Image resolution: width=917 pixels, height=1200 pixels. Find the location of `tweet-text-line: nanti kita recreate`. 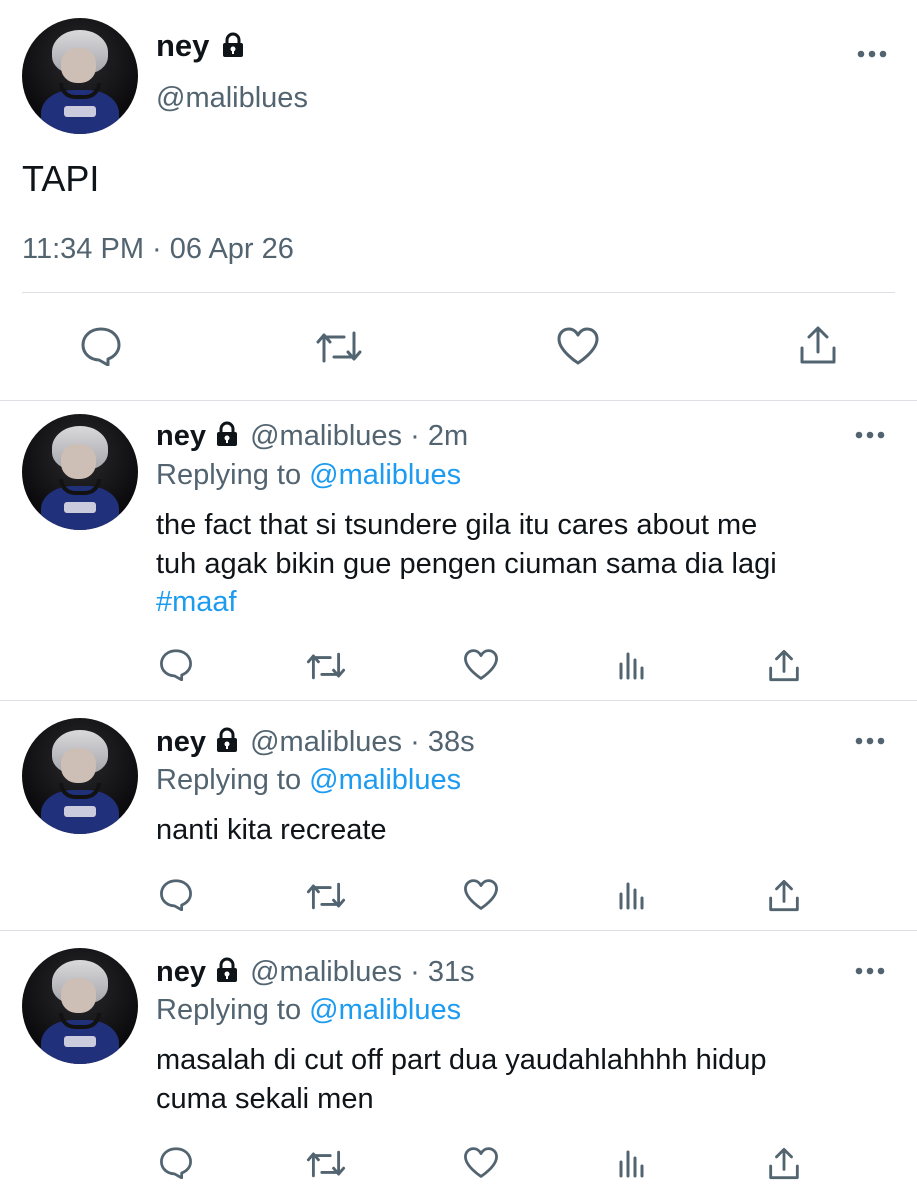

tweet-text-line: nanti kita recreate is located at coordinates (271, 830).